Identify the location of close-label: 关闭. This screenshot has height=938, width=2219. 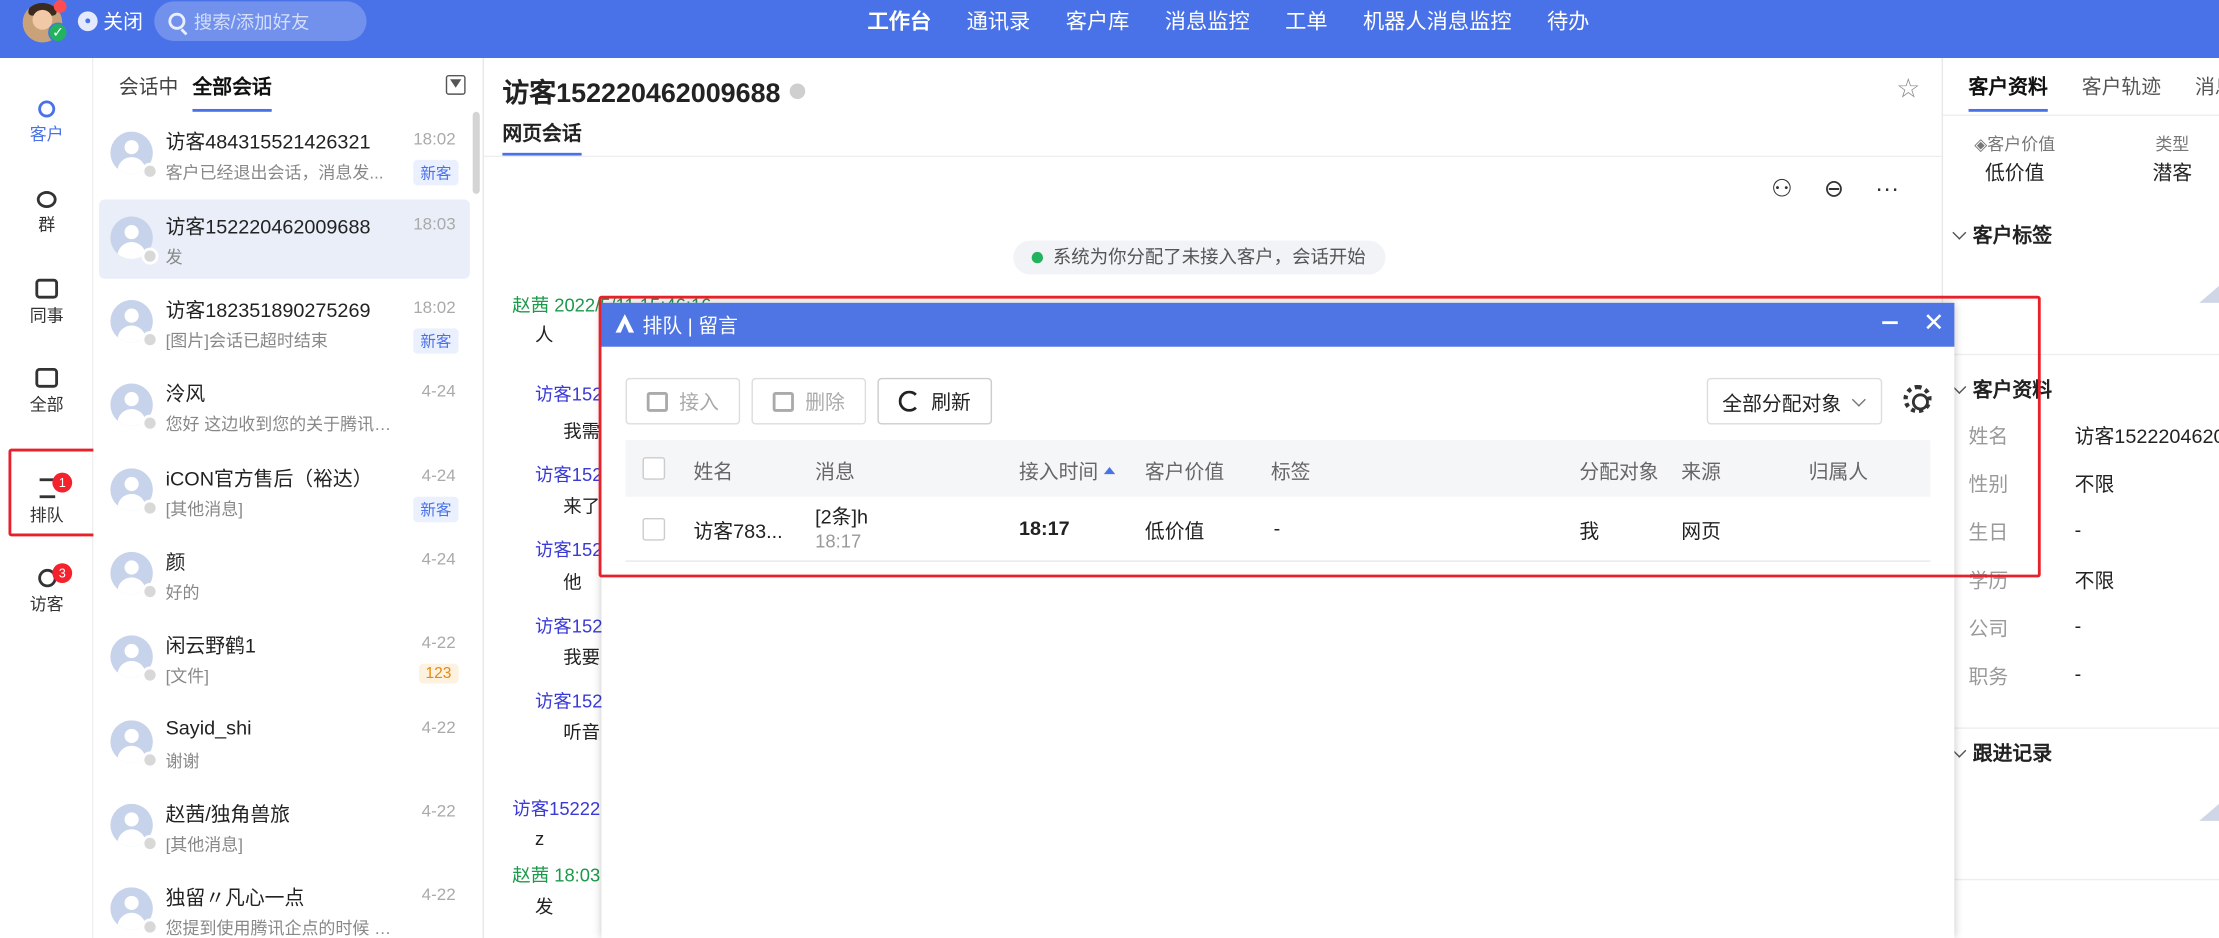
(123, 21).